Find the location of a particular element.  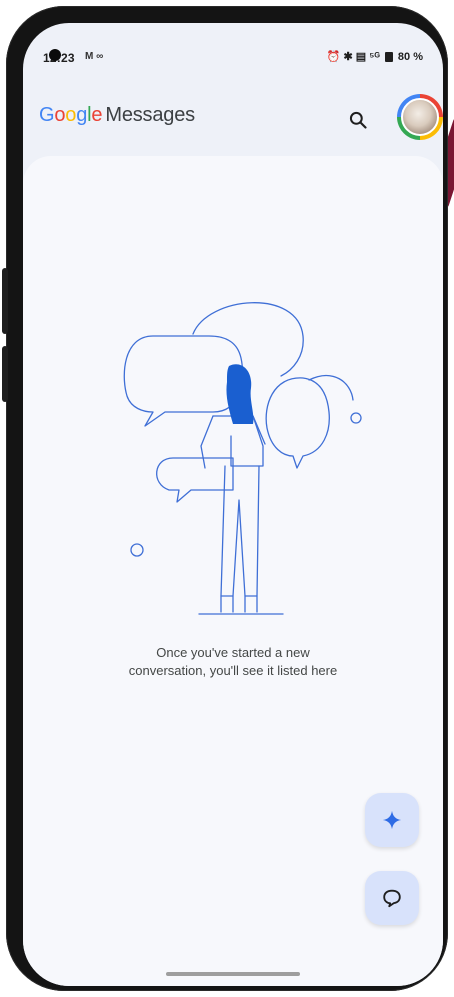

battery-icon is located at coordinates (388, 56).